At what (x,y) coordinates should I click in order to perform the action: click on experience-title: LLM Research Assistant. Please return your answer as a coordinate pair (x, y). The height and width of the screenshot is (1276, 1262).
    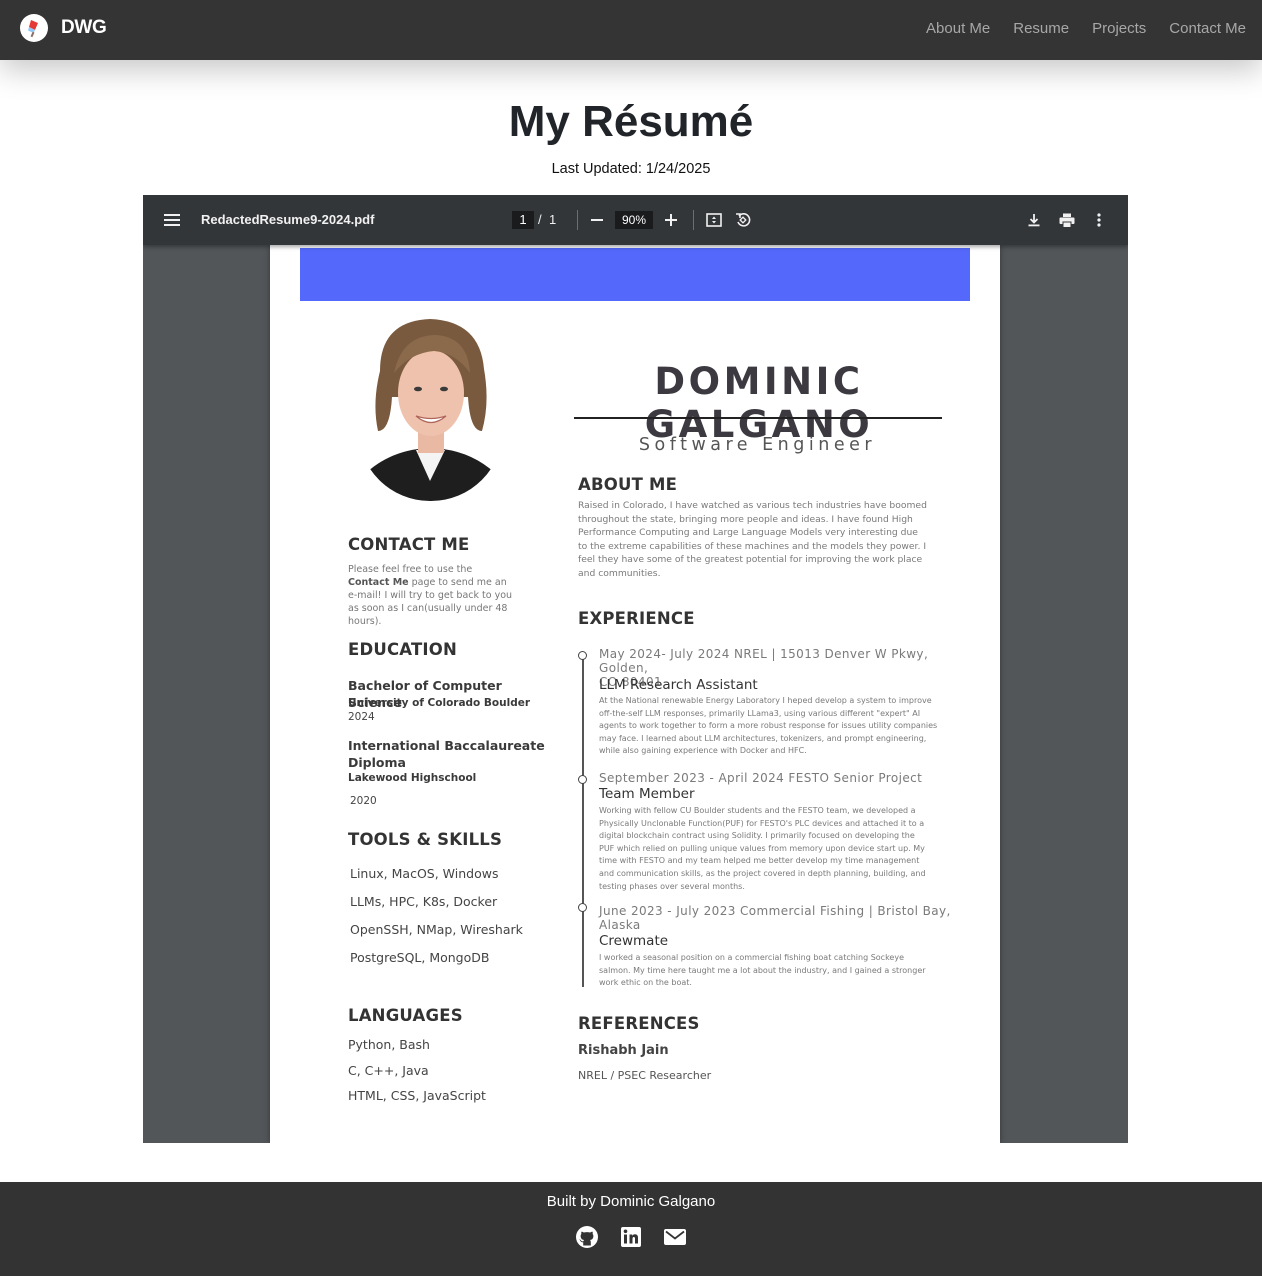
    Looking at the image, I should click on (678, 685).